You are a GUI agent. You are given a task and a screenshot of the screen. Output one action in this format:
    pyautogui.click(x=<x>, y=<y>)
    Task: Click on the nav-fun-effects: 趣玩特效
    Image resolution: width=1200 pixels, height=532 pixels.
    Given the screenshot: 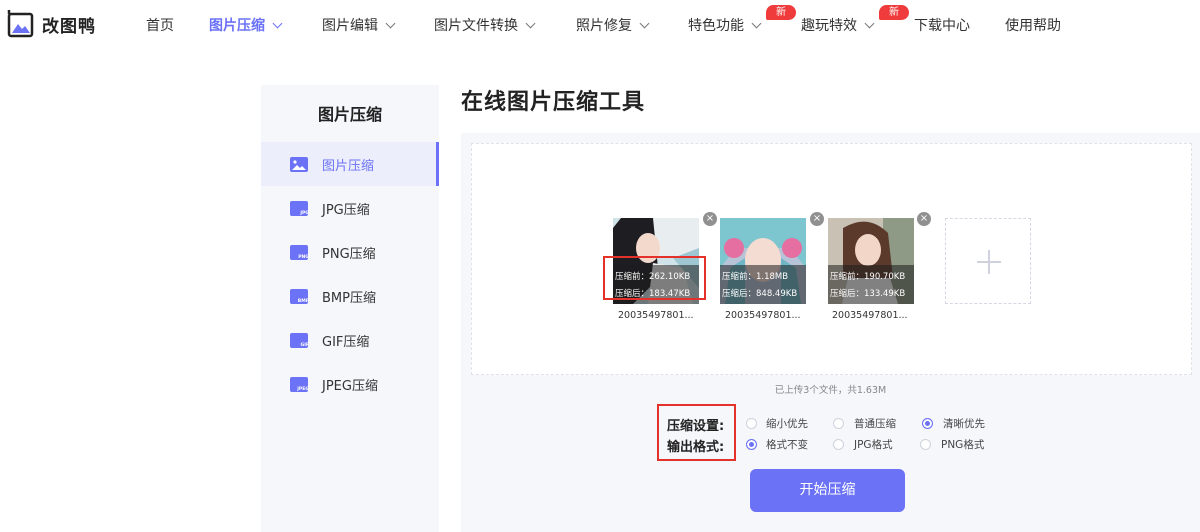 What is the action you would take?
    pyautogui.click(x=838, y=25)
    